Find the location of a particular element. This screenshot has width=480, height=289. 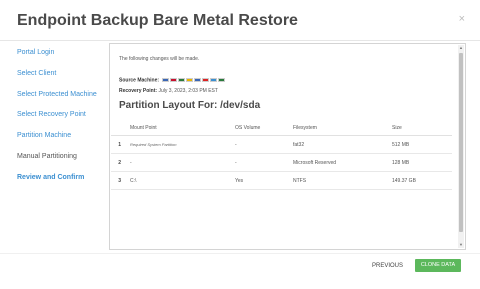

row-mount-point: C:\ is located at coordinates (133, 180).